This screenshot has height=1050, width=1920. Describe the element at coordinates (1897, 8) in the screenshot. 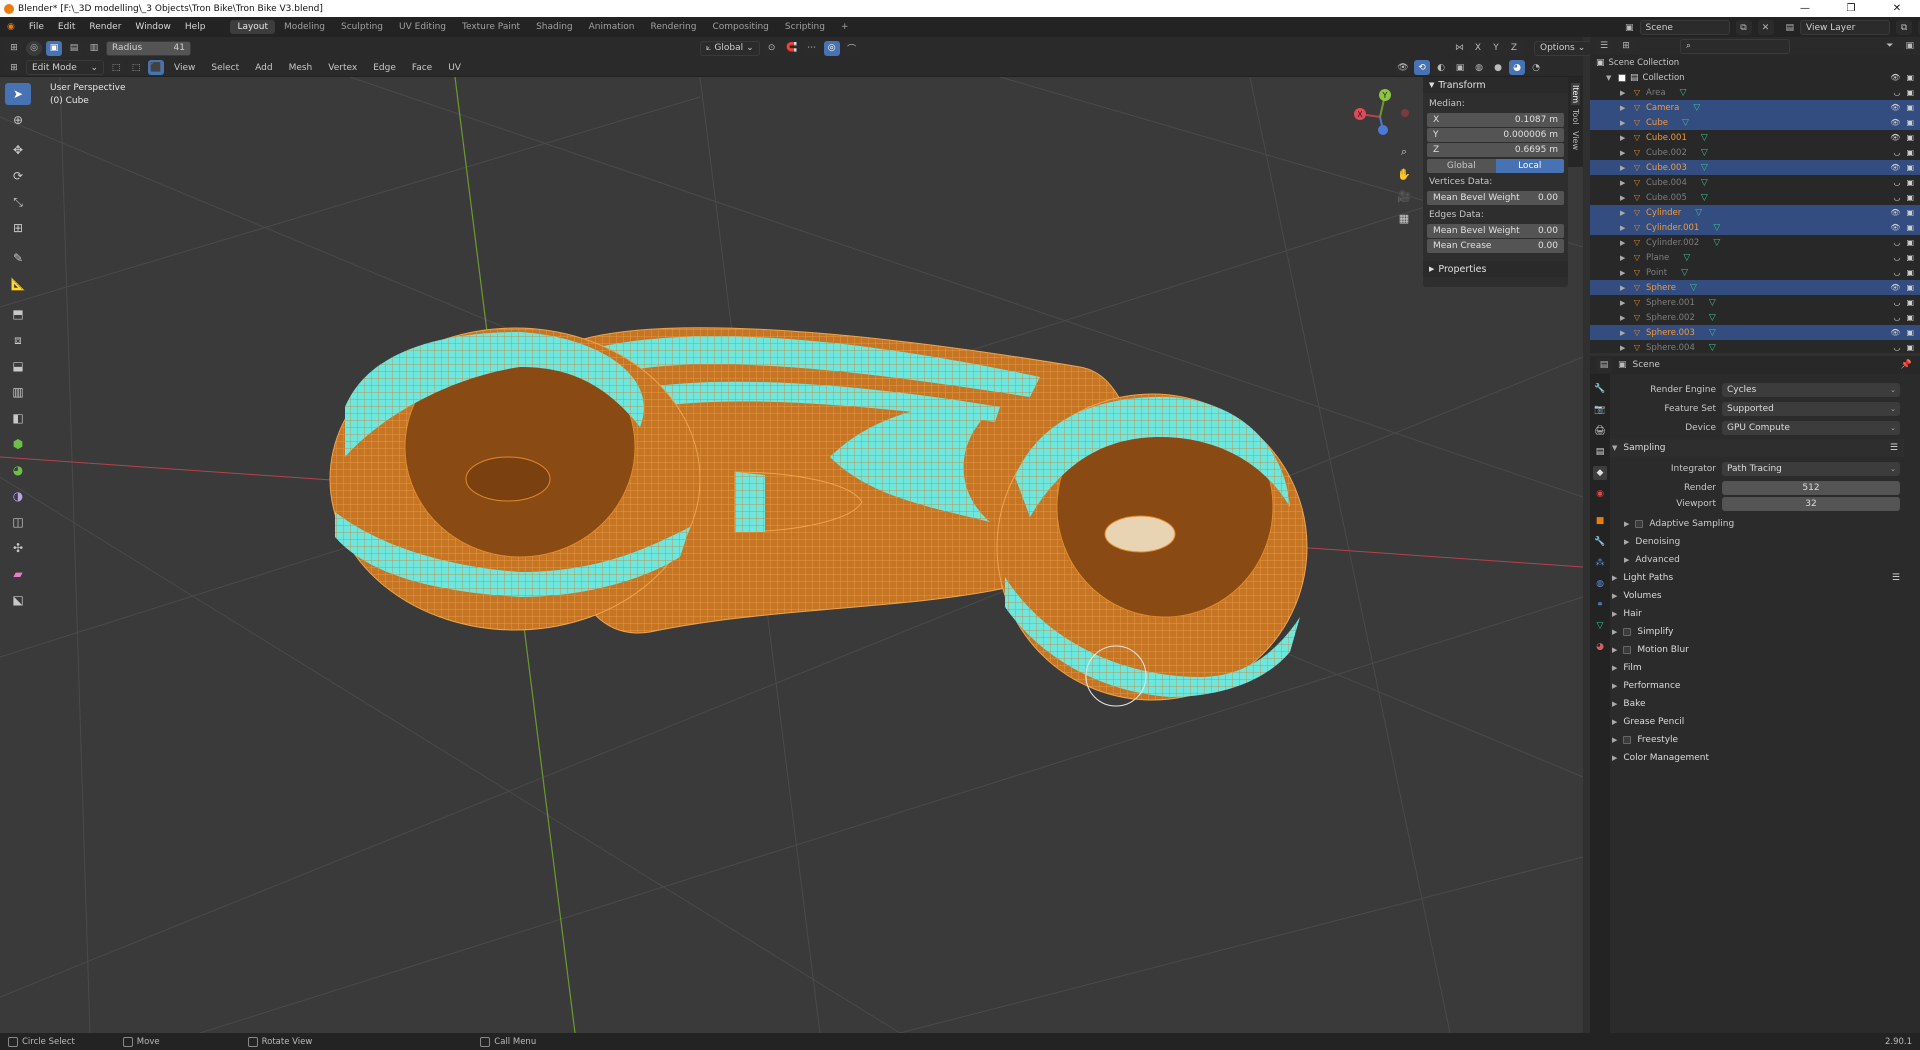

I see `close-button: ✕` at that location.